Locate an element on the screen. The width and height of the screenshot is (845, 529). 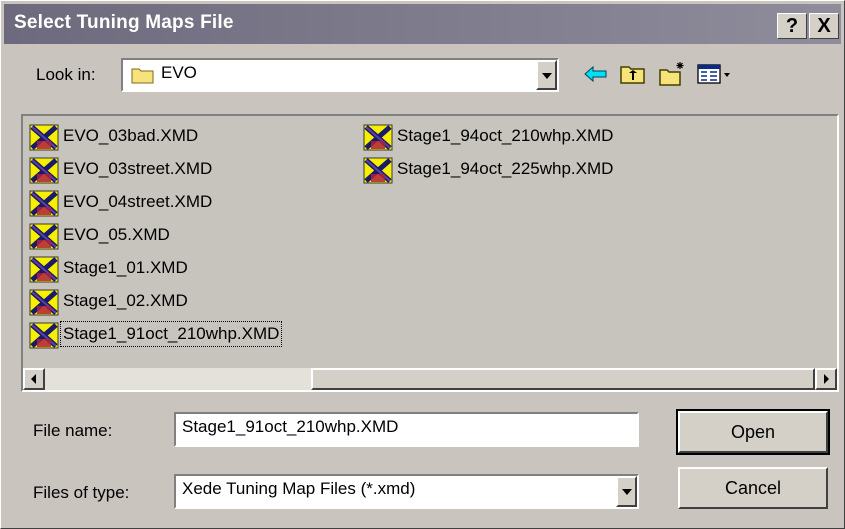
file-name: EVO_05.XMD is located at coordinates (116, 234).